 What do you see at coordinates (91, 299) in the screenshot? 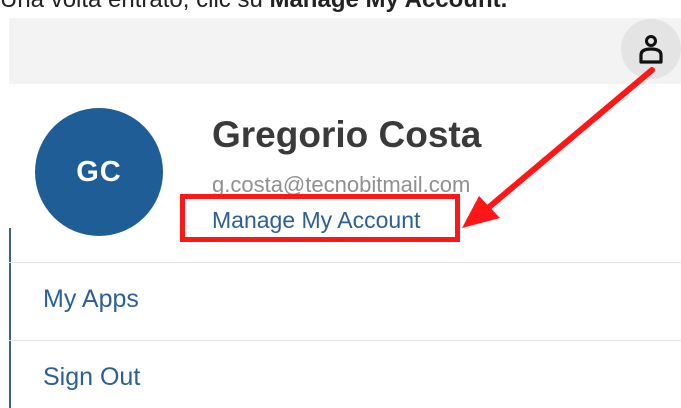
I see `menu-item-my-apps: My Apps` at bounding box center [91, 299].